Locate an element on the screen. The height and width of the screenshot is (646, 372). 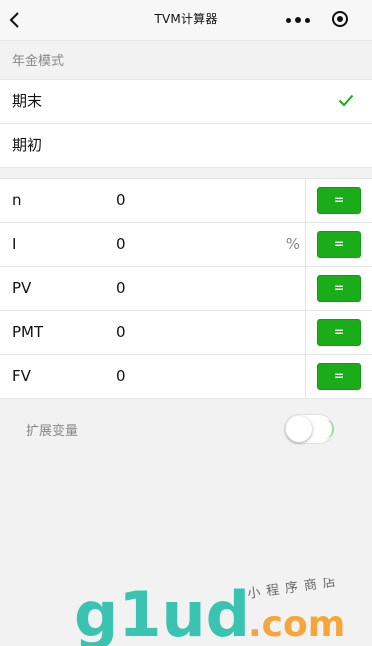
tvm-row-n: n 0 = is located at coordinates (186, 200).